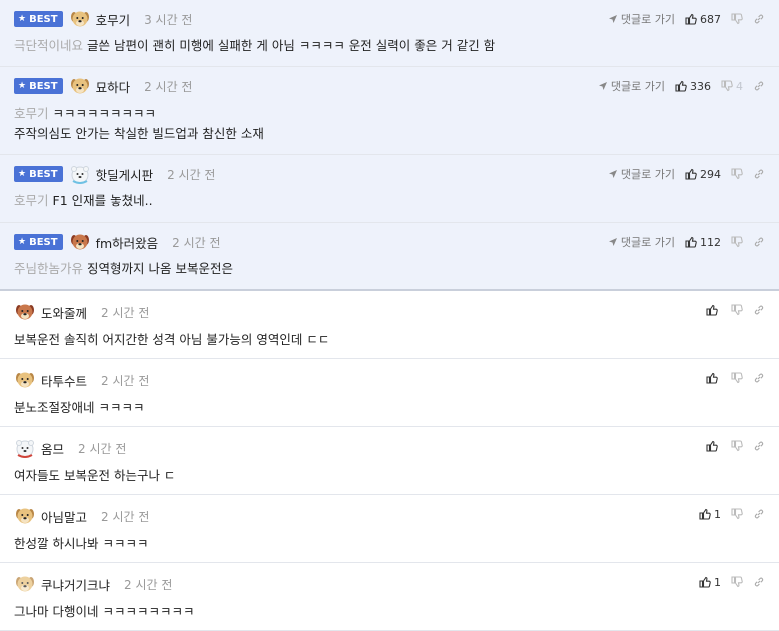 This screenshot has height=631, width=779. I want to click on best-comment: ★ BEST 핫딜게시판 2 시간 전 댓글로 가기 294 호무기 F1 인재를 놓쳤네.., so click(389, 189).